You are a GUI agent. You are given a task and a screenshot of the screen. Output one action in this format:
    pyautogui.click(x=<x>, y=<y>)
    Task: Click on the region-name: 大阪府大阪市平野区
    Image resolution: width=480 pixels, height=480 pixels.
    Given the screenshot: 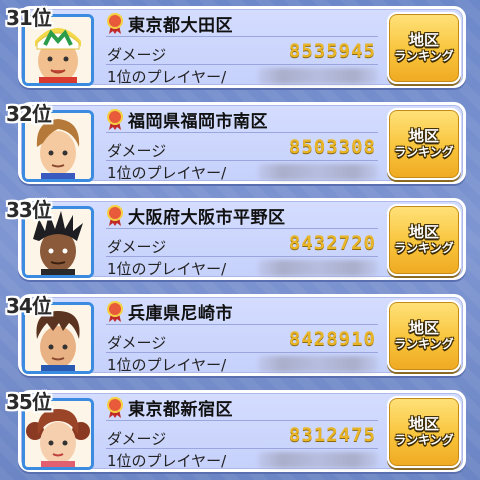 What is the action you would take?
    pyautogui.click(x=207, y=218)
    